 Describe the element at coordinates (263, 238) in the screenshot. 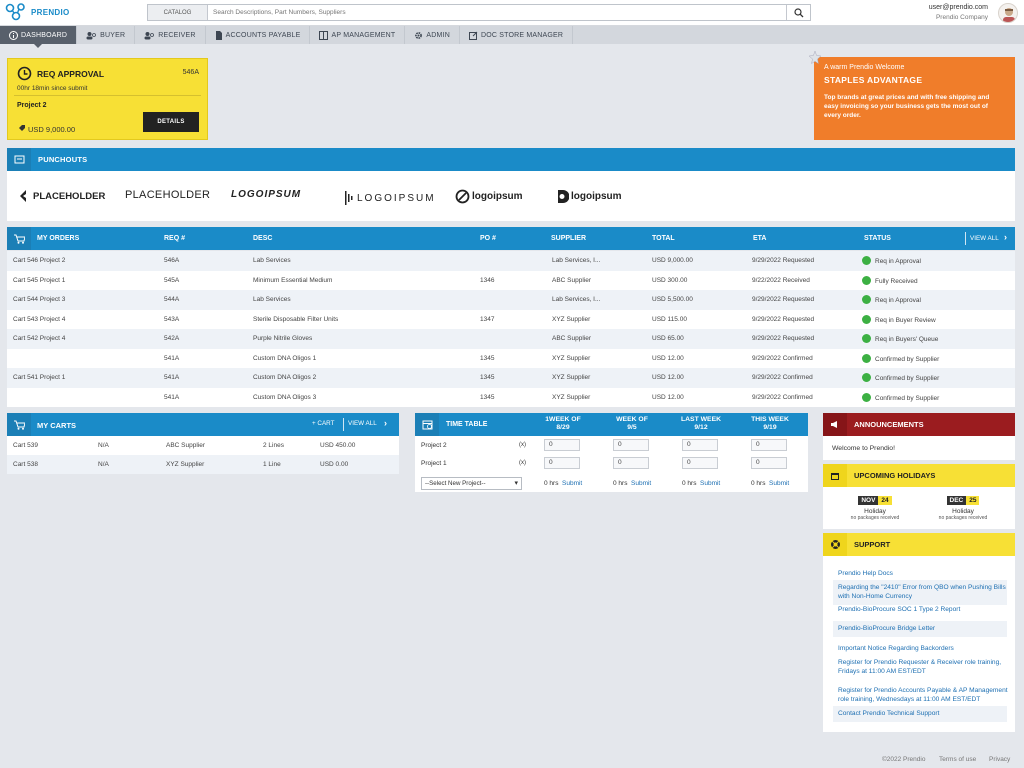

I see `col-desc: DESC` at that location.